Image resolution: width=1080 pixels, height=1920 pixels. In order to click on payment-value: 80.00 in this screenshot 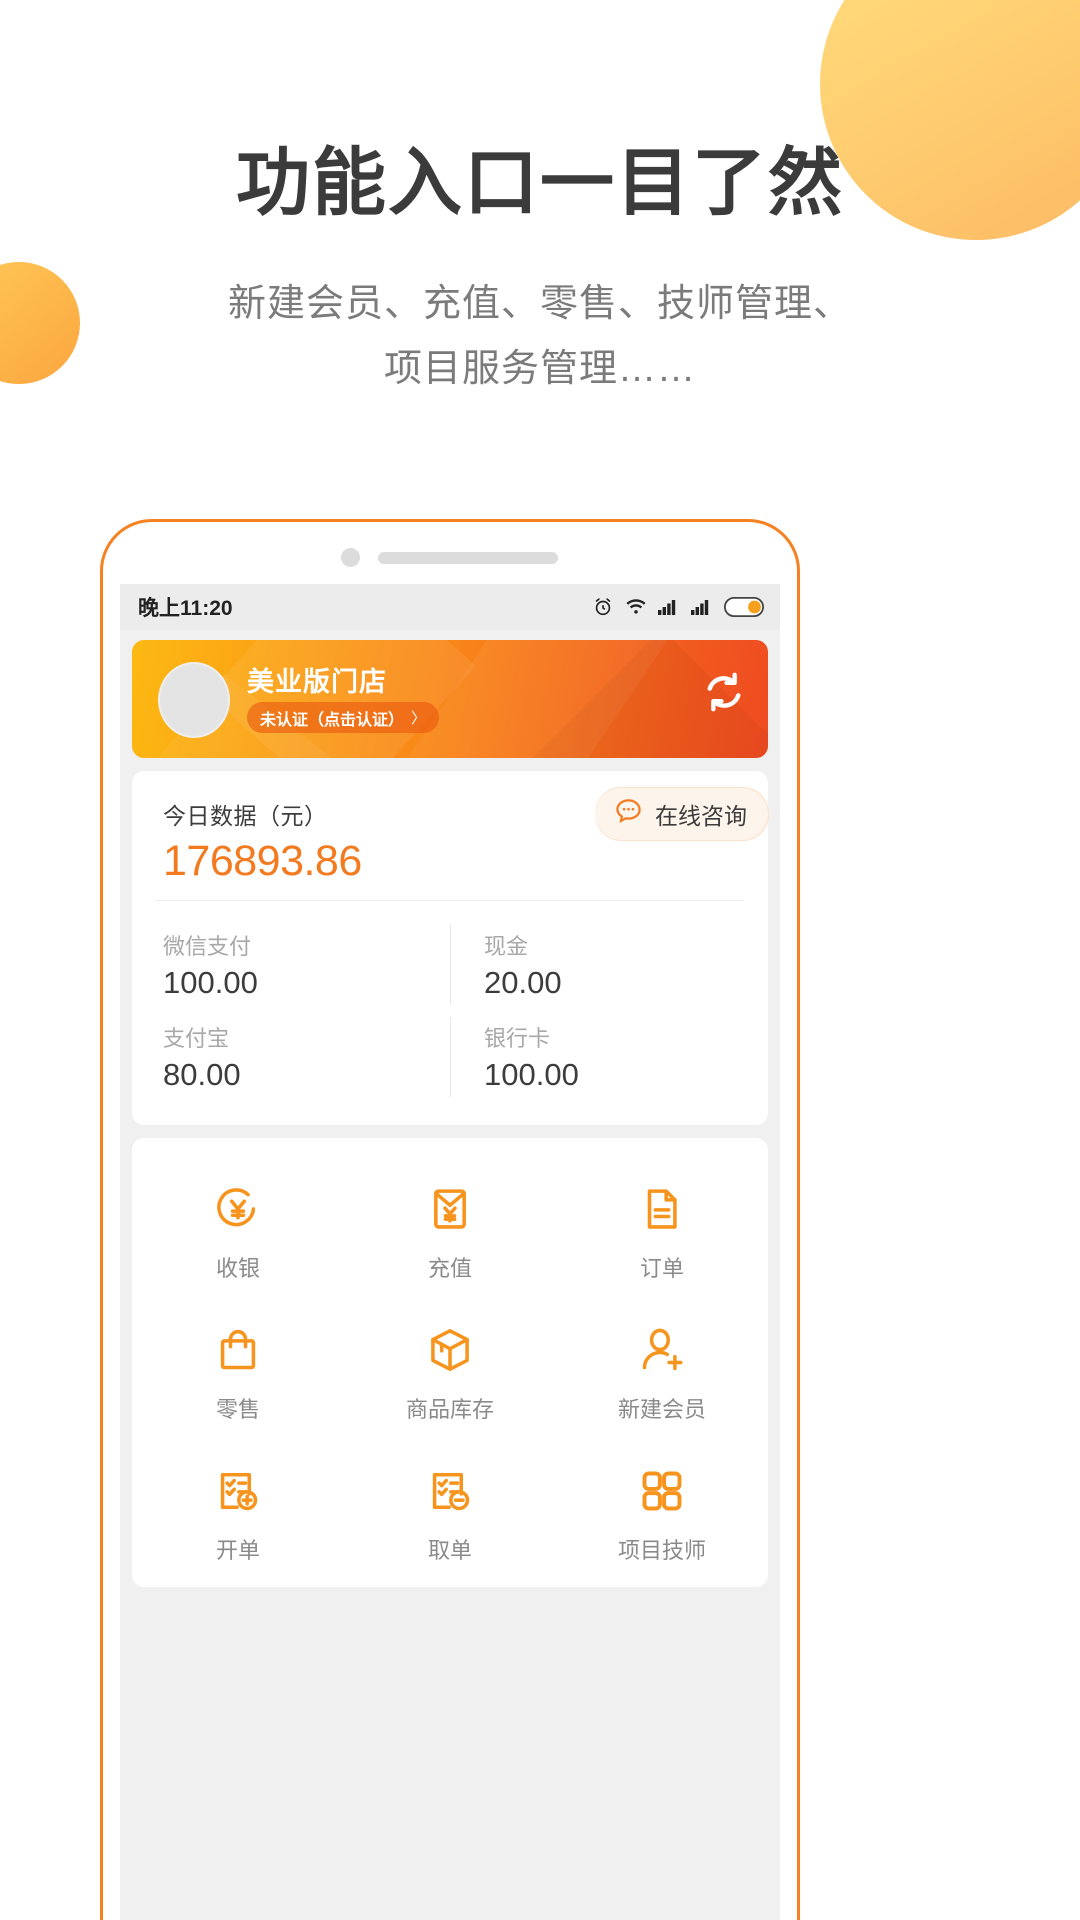, I will do `click(202, 1074)`.